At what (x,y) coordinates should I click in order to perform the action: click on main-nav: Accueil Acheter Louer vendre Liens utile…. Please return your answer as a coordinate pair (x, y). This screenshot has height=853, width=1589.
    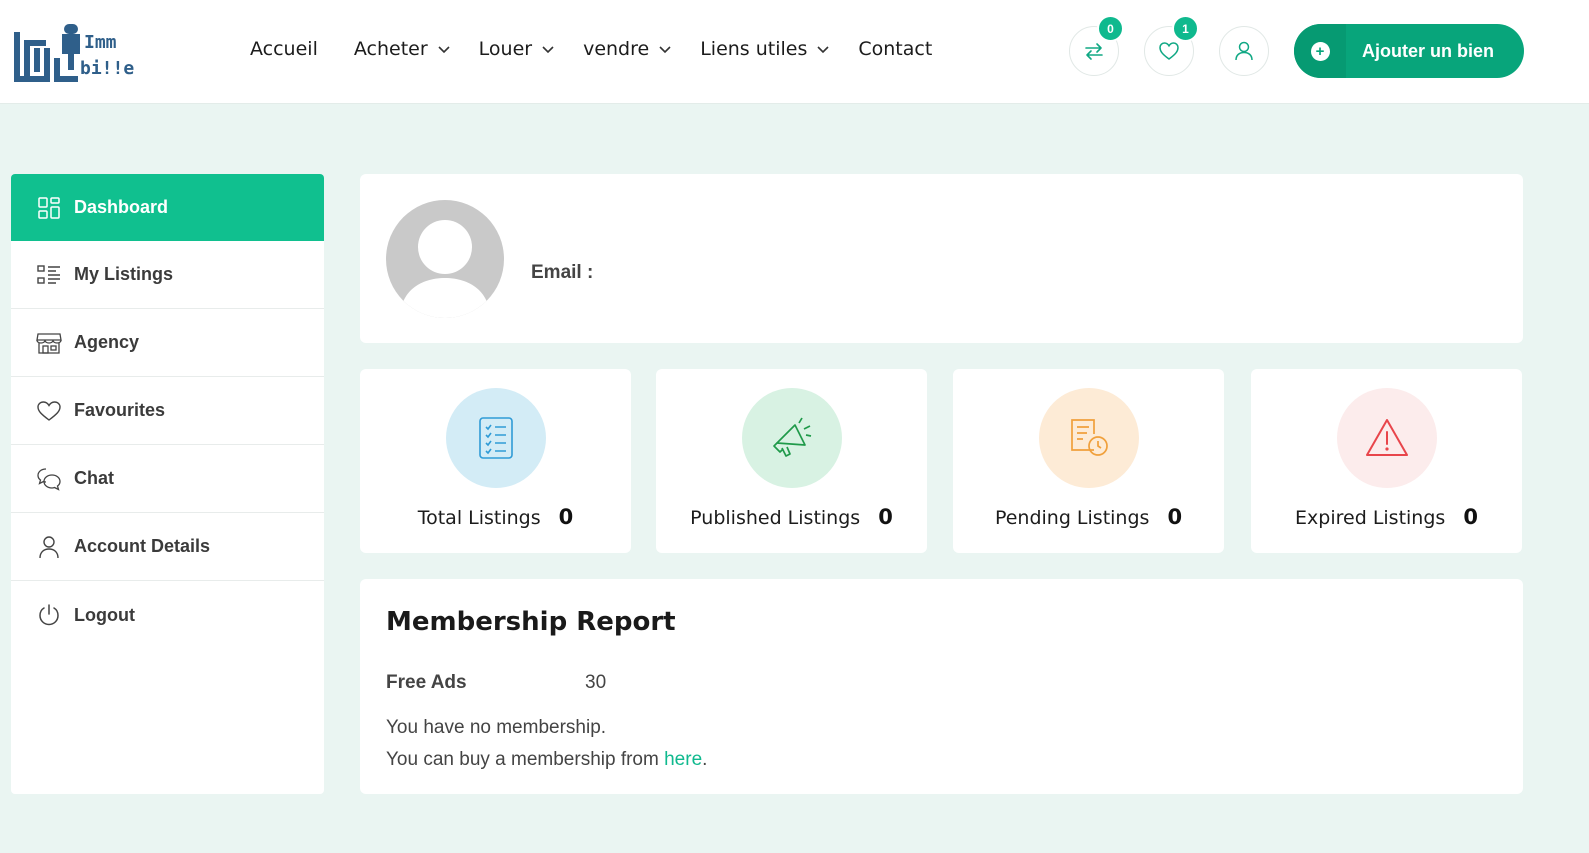
    Looking at the image, I should click on (609, 49).